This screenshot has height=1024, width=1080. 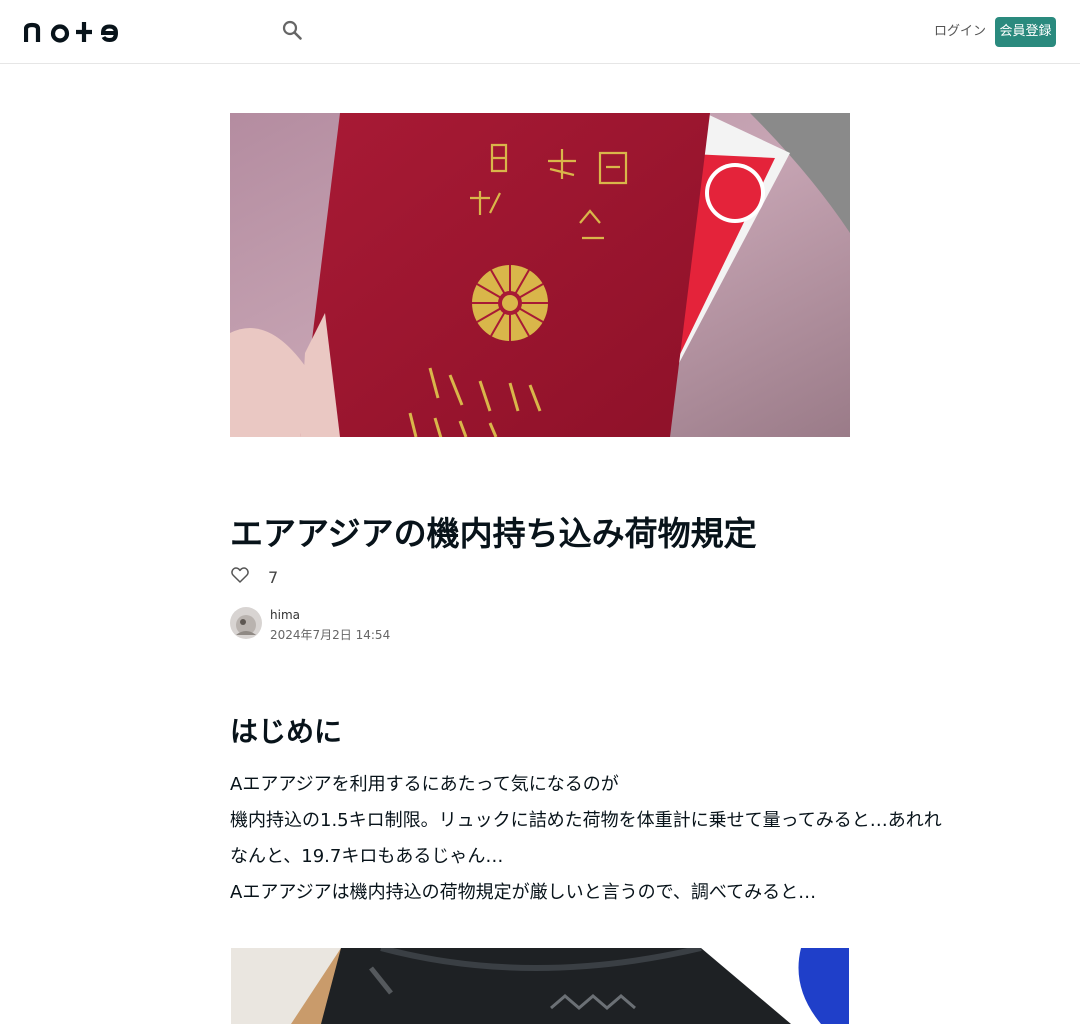 I want to click on signup-button: 会員登録, so click(x=1025, y=32).